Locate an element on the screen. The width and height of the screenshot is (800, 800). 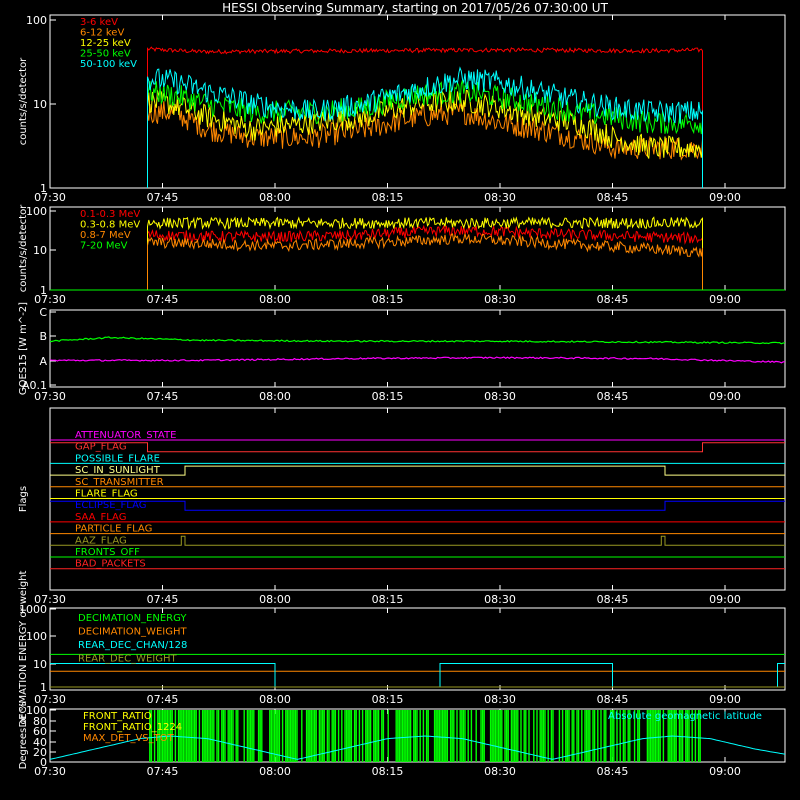
legend-entry: DECIMATION_WEIGHT is located at coordinates (132, 632).